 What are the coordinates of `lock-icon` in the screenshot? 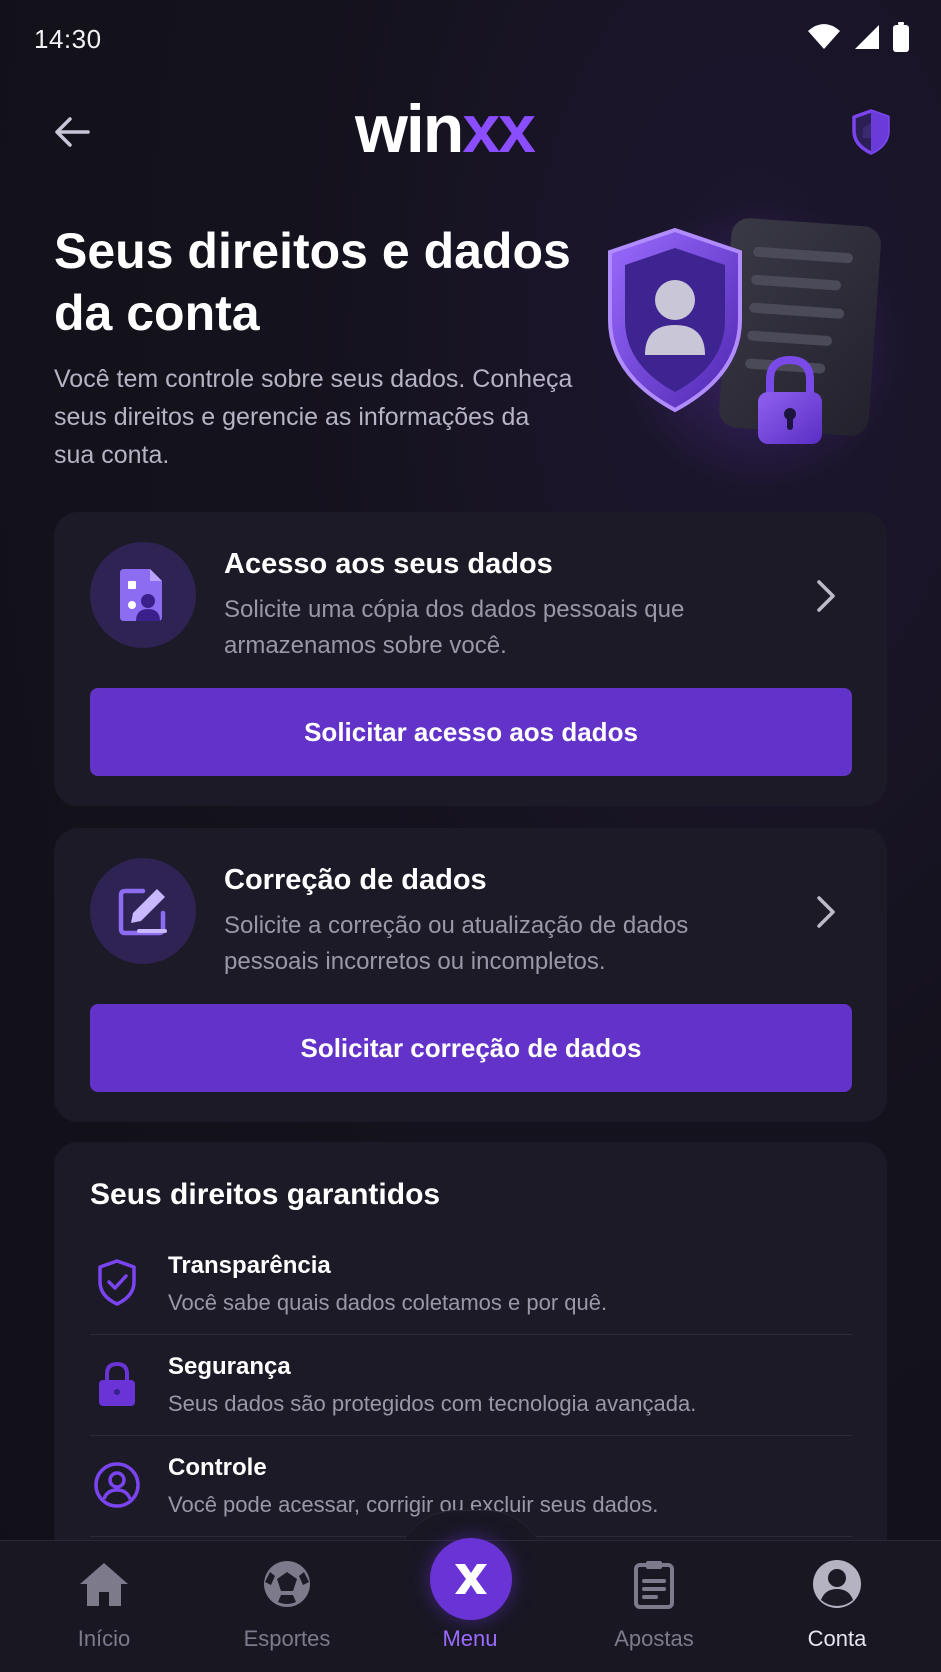 It's located at (117, 1384).